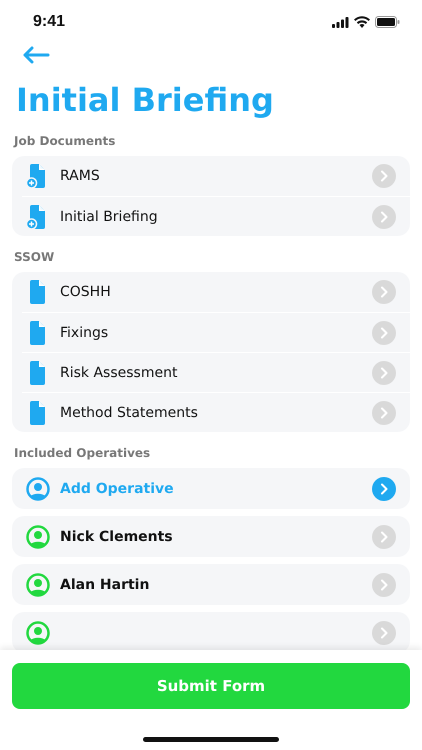 Image resolution: width=422 pixels, height=750 pixels. I want to click on section-heading: SSOW, so click(35, 257).